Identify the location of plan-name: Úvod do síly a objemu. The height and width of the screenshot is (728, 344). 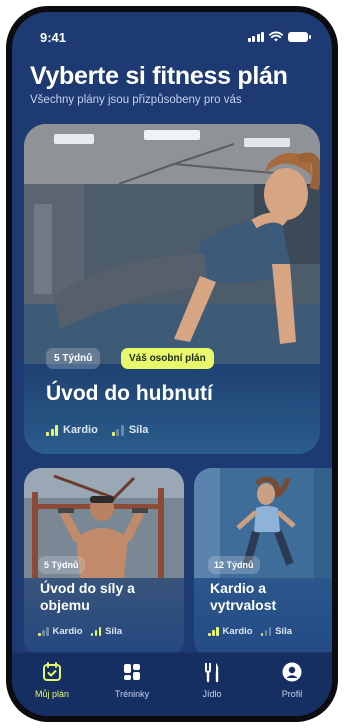
(87, 597).